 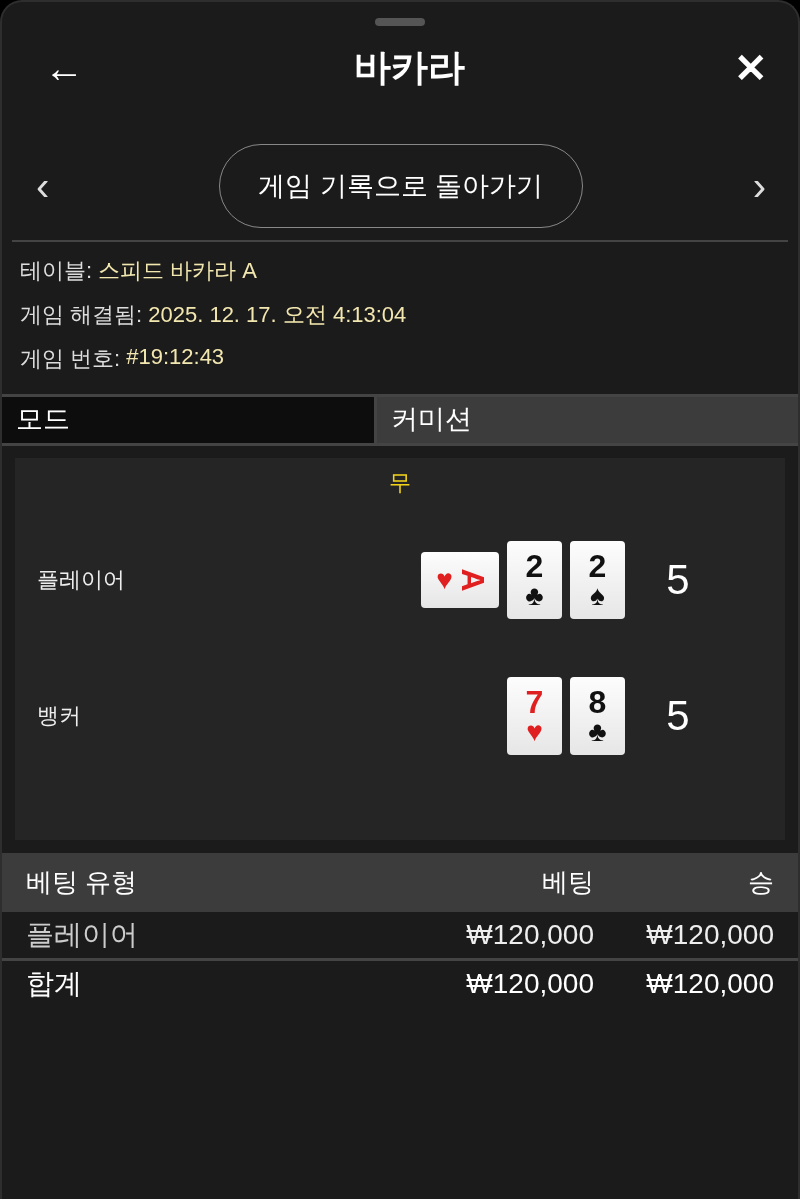 What do you see at coordinates (82, 882) in the screenshot?
I see `column-header: 베팅 유형` at bounding box center [82, 882].